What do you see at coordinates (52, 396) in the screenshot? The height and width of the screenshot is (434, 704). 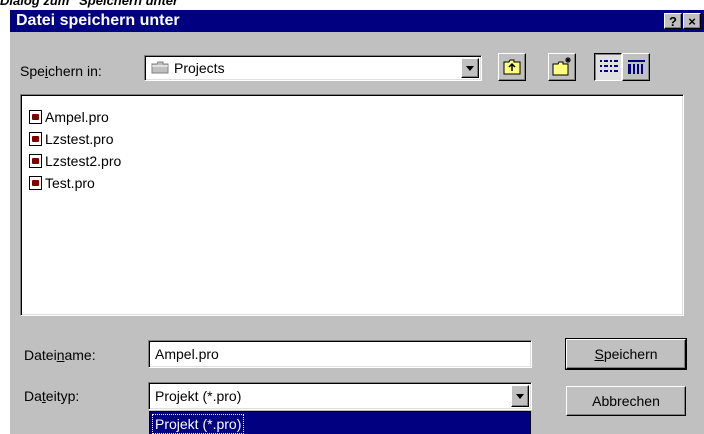 I see `filetype-label: Dateityp:` at bounding box center [52, 396].